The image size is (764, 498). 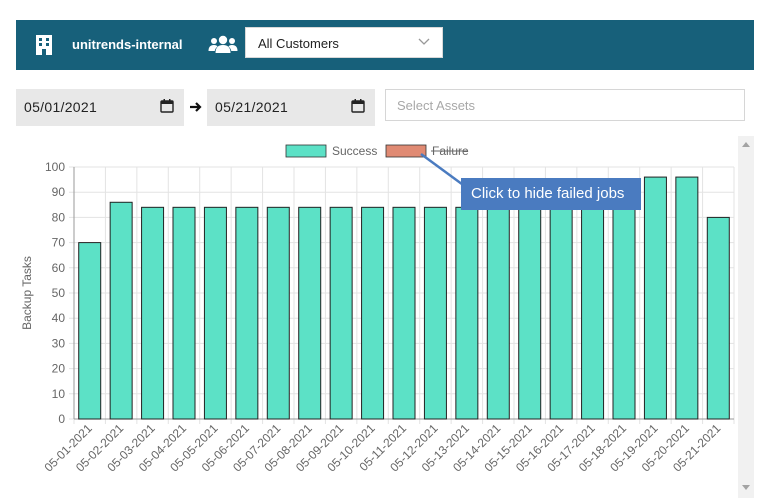 I want to click on building-icon, so click(x=44, y=45).